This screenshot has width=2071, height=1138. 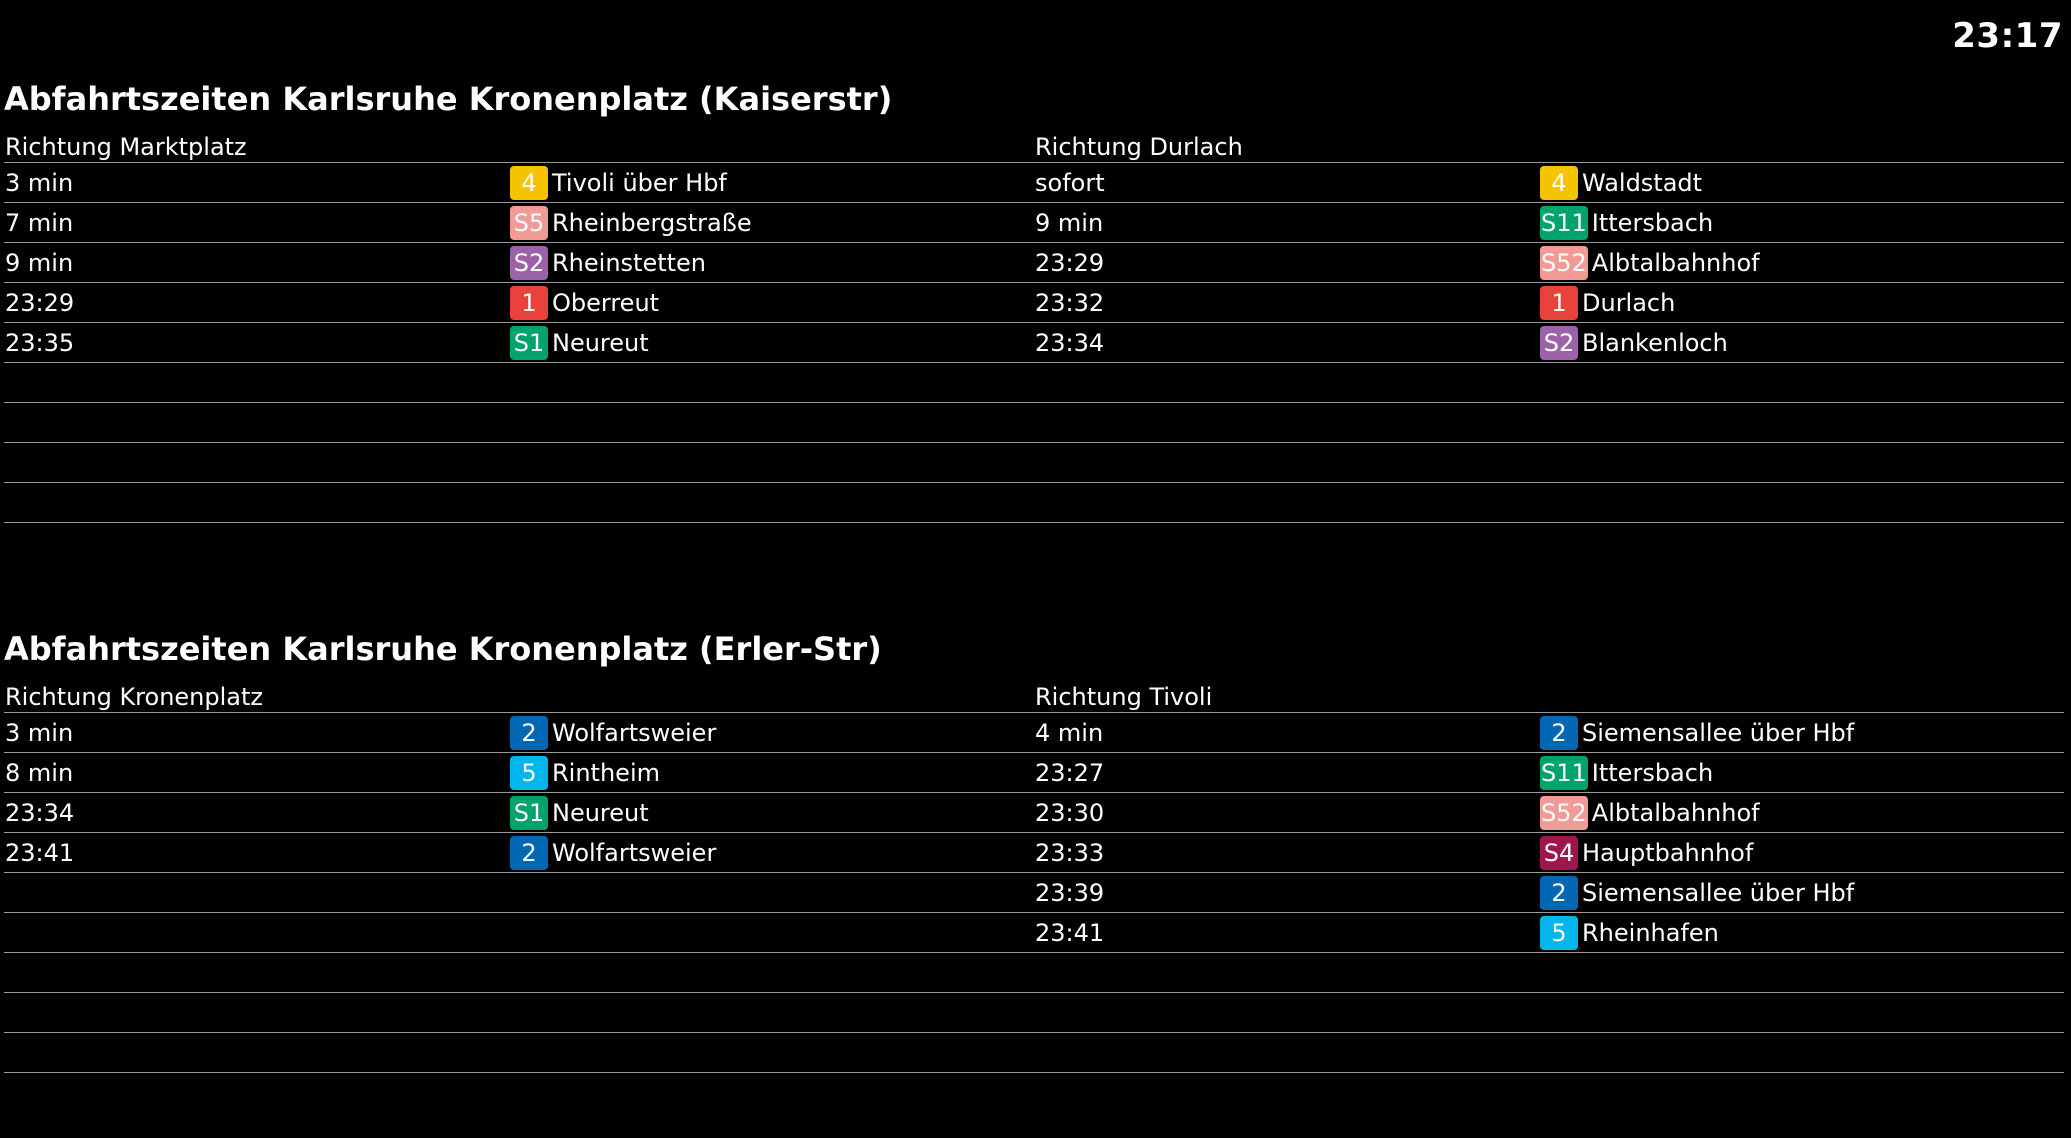 I want to click on departure-row: 23:32 1 Durlach, so click(x=1549, y=303).